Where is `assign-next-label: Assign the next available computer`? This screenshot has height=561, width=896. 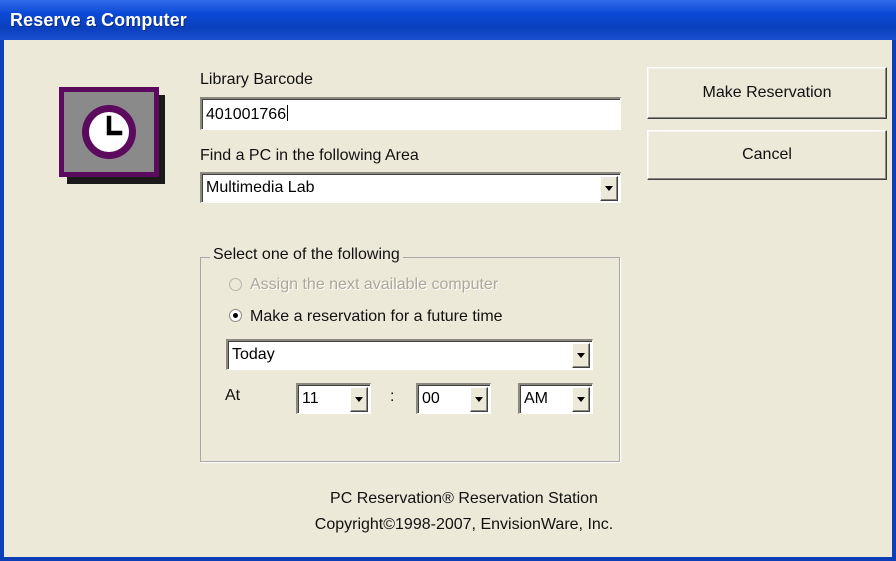 assign-next-label: Assign the next available computer is located at coordinates (374, 284).